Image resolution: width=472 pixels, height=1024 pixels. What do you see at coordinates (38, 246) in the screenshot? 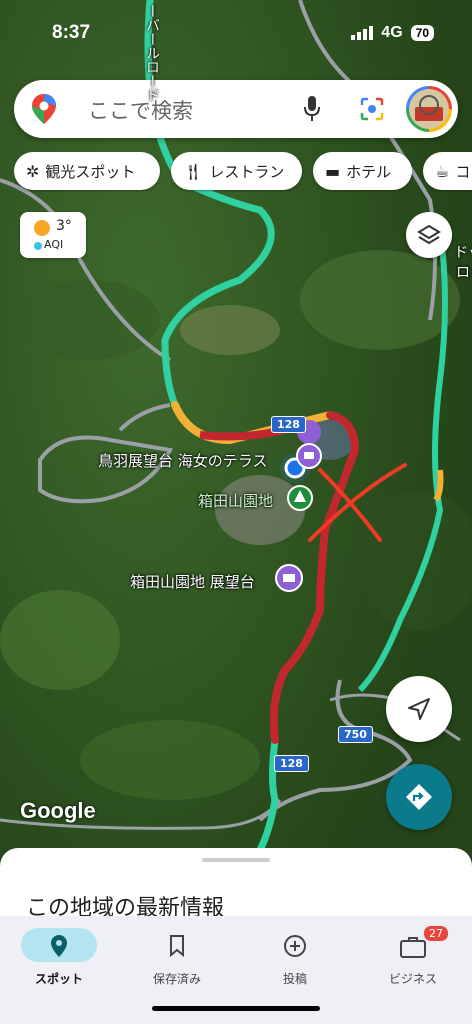
I see `aqi-dot-icon` at bounding box center [38, 246].